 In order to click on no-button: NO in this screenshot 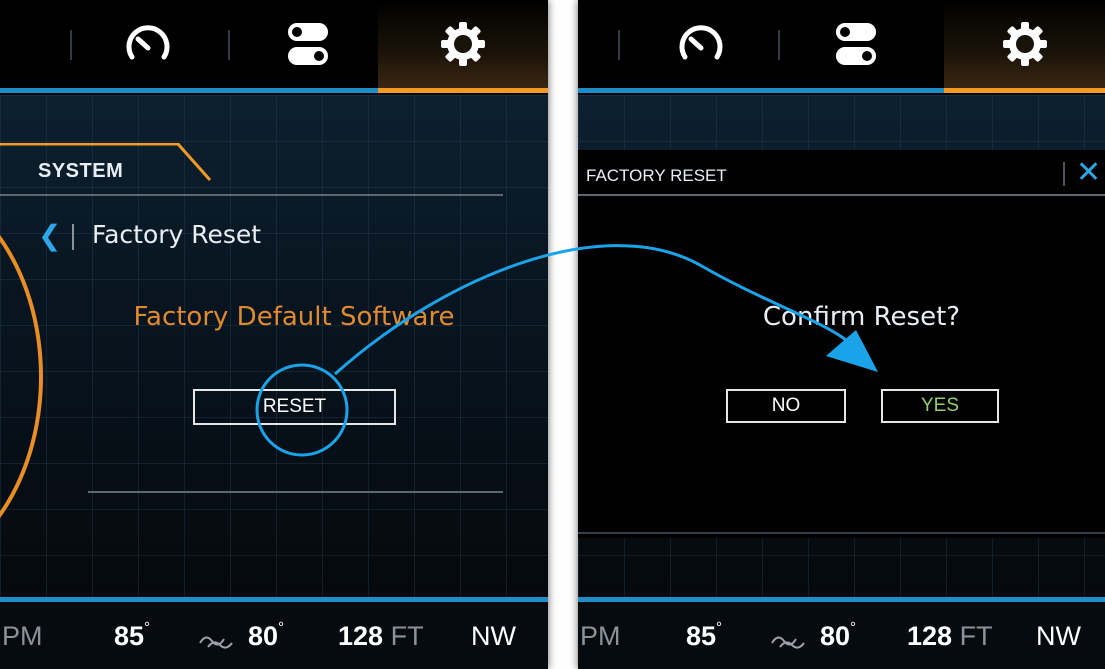, I will do `click(786, 406)`.